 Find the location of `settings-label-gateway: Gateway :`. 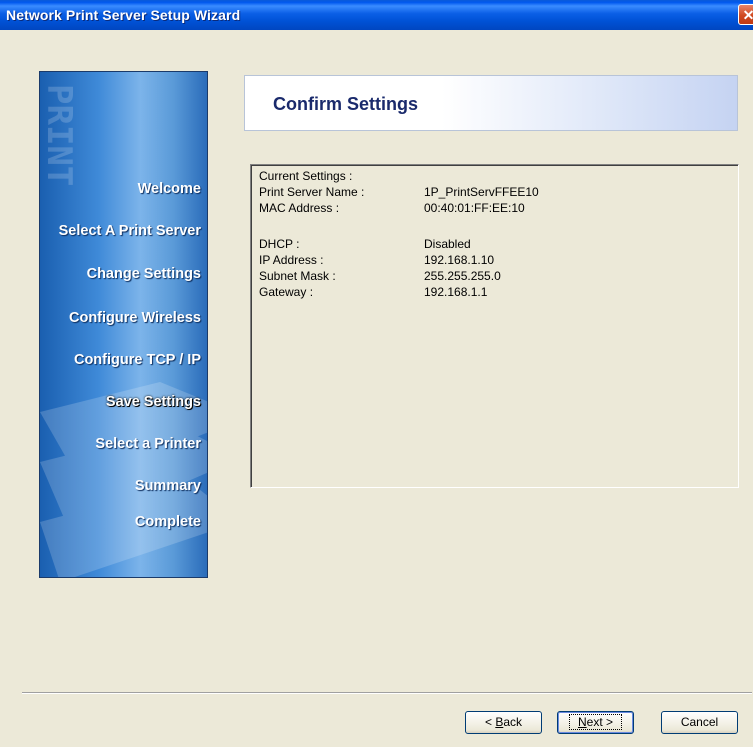

settings-label-gateway: Gateway : is located at coordinates (286, 292).